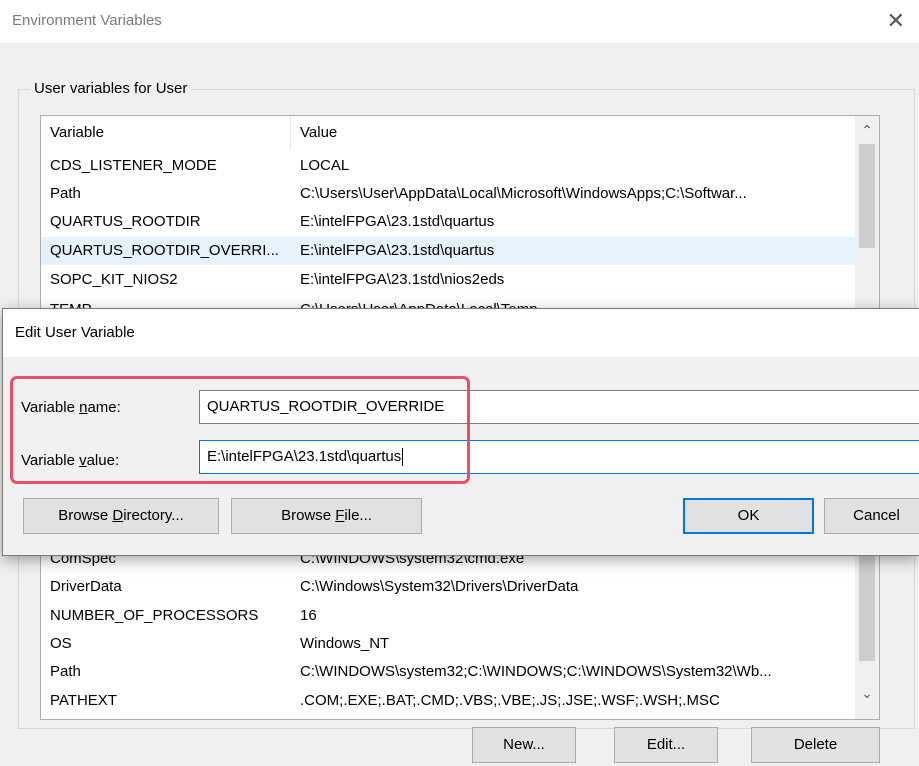 The height and width of the screenshot is (766, 919). I want to click on close-icon: ✕, so click(896, 21).